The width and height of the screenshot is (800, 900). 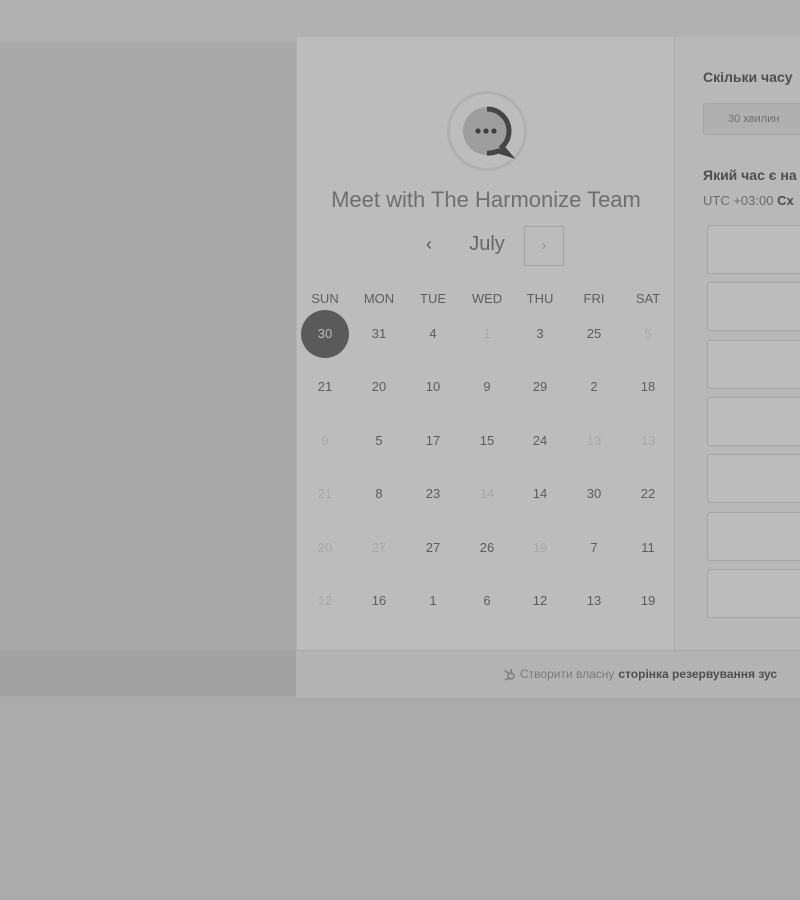 I want to click on calendar-day: 3, so click(x=540, y=334).